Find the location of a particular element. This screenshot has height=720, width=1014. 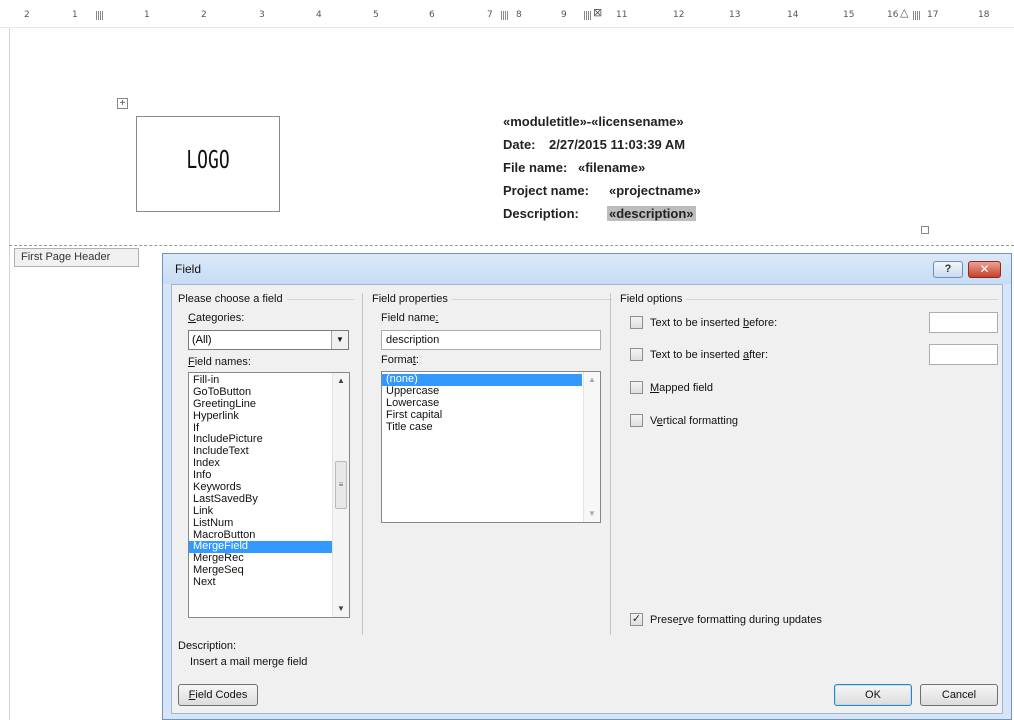

categories-value: (All) is located at coordinates (202, 340).